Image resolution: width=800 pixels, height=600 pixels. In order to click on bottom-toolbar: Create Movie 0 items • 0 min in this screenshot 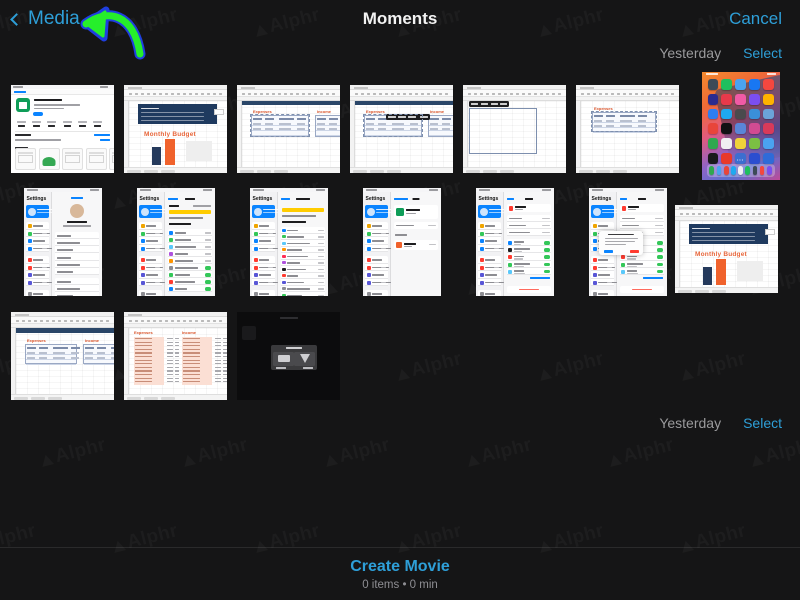, I will do `click(400, 573)`.